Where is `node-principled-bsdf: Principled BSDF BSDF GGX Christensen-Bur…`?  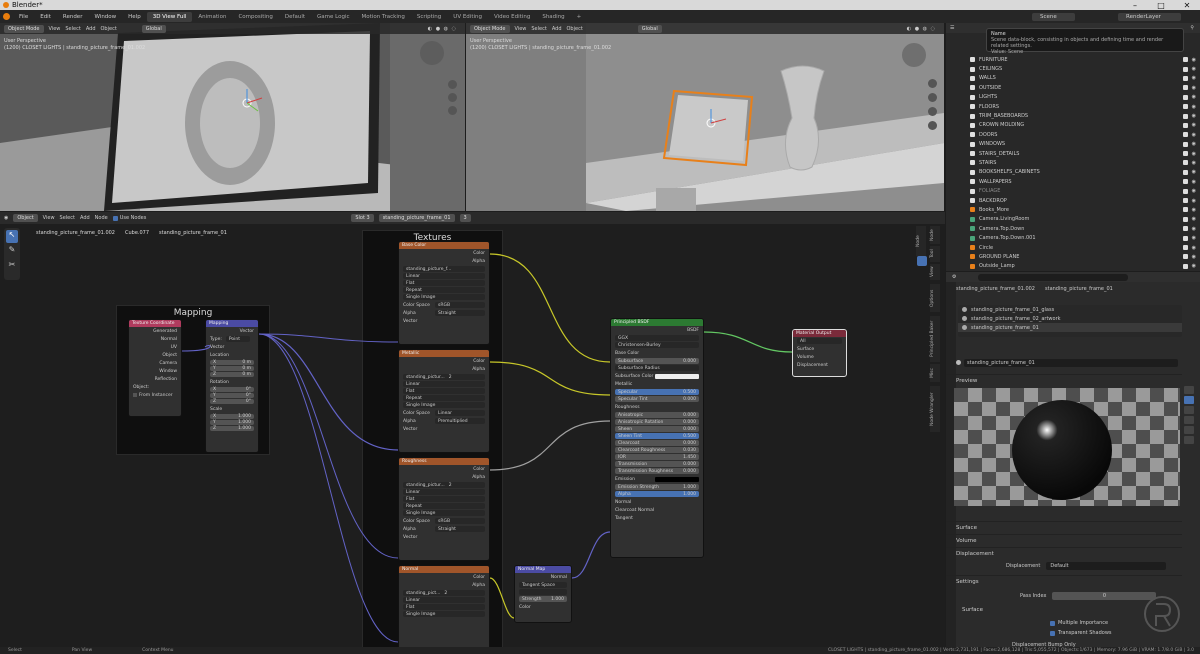 node-principled-bsdf: Principled BSDF BSDF GGX Christensen-Bur… is located at coordinates (657, 438).